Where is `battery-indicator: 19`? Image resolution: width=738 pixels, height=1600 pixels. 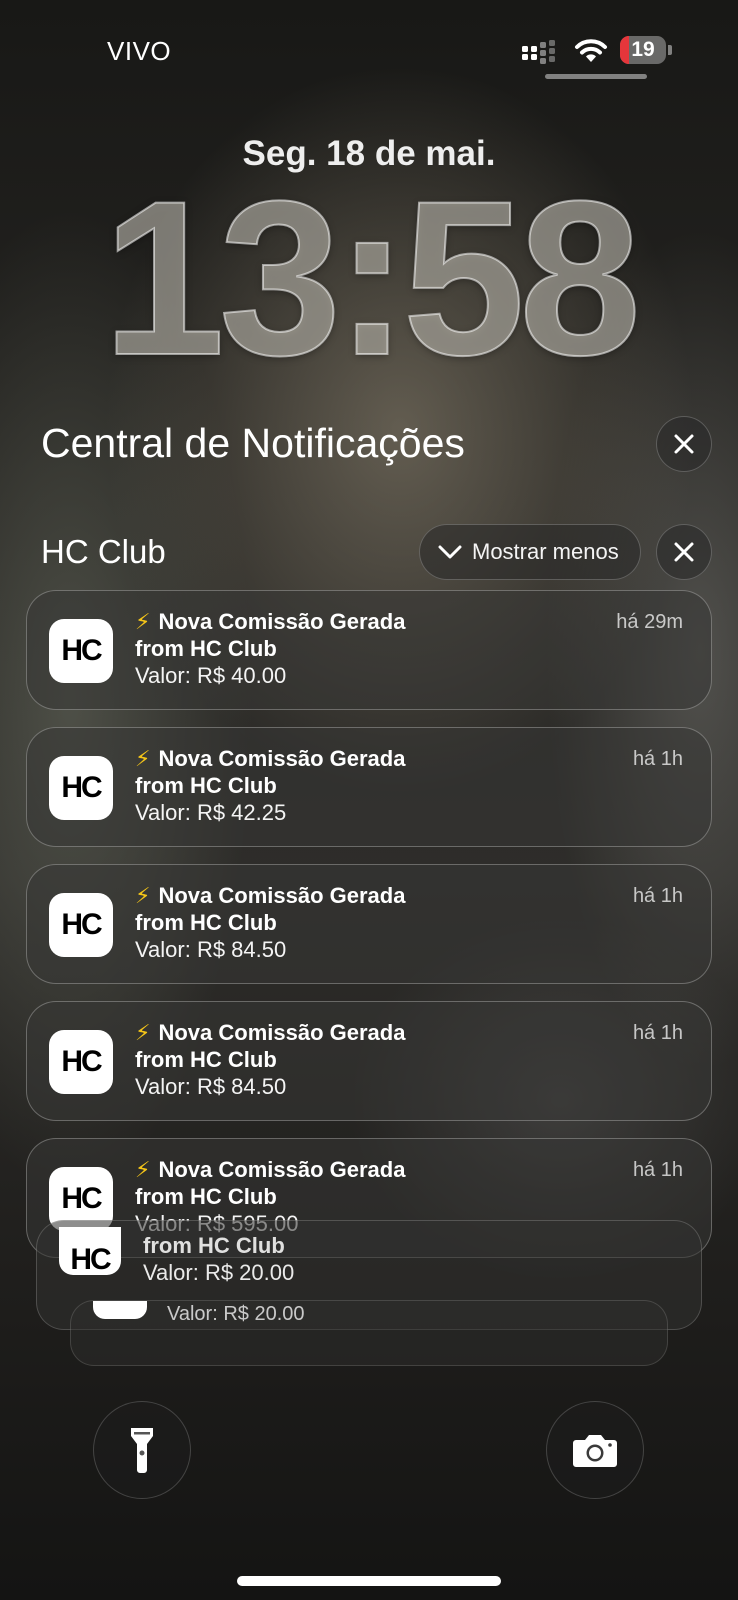
battery-indicator: 19 is located at coordinates (646, 50).